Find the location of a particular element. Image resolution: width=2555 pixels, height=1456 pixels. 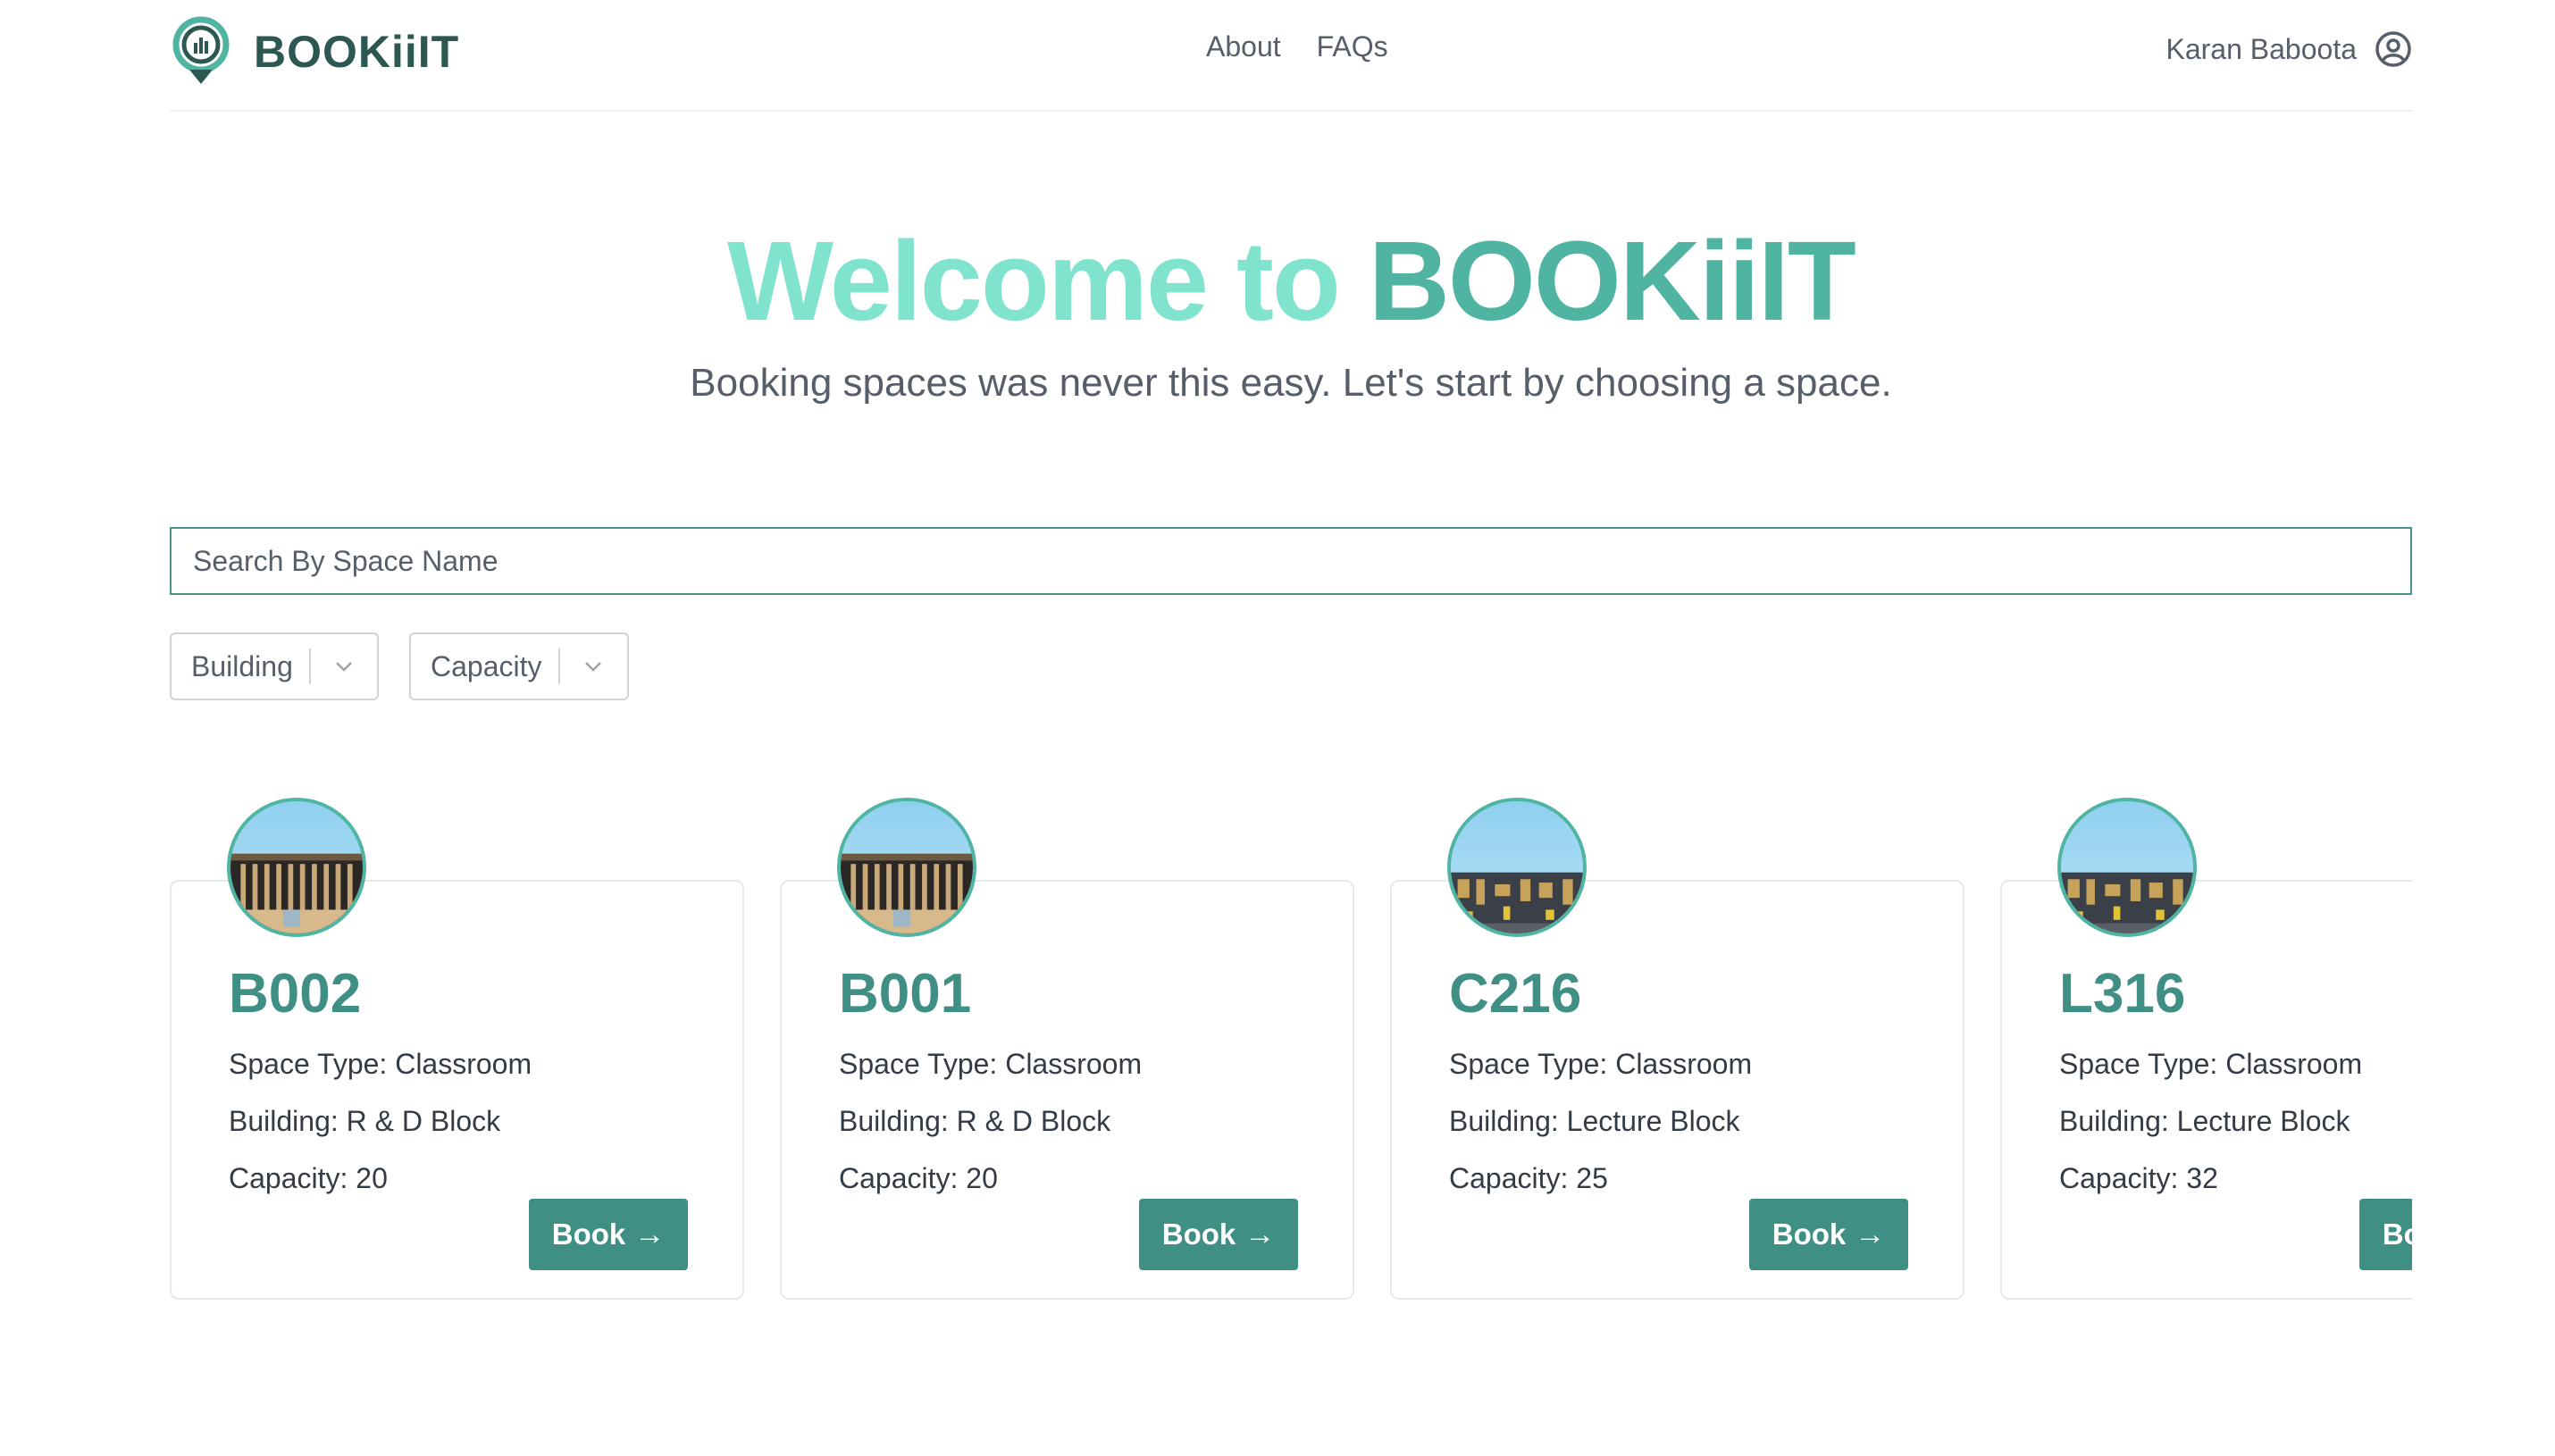

building-filter-label: Building is located at coordinates (242, 665).